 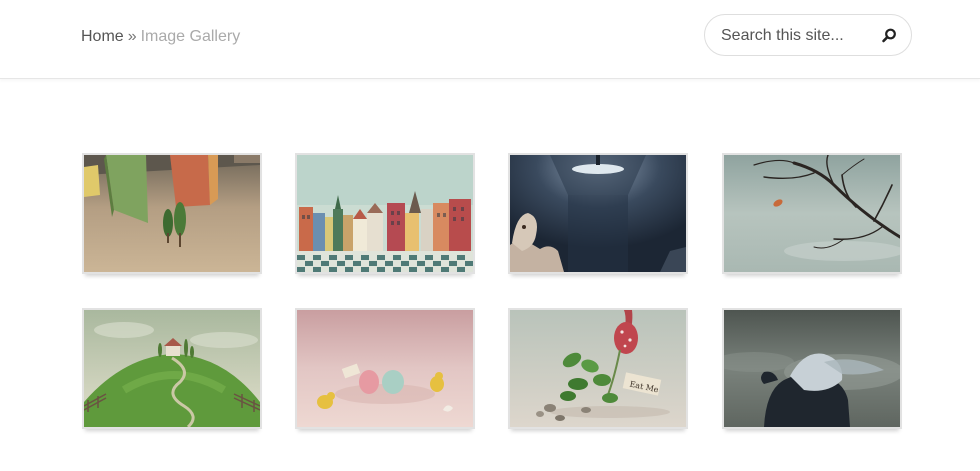 I want to click on gallery-thumbnail: Eat Me, so click(x=598, y=368).